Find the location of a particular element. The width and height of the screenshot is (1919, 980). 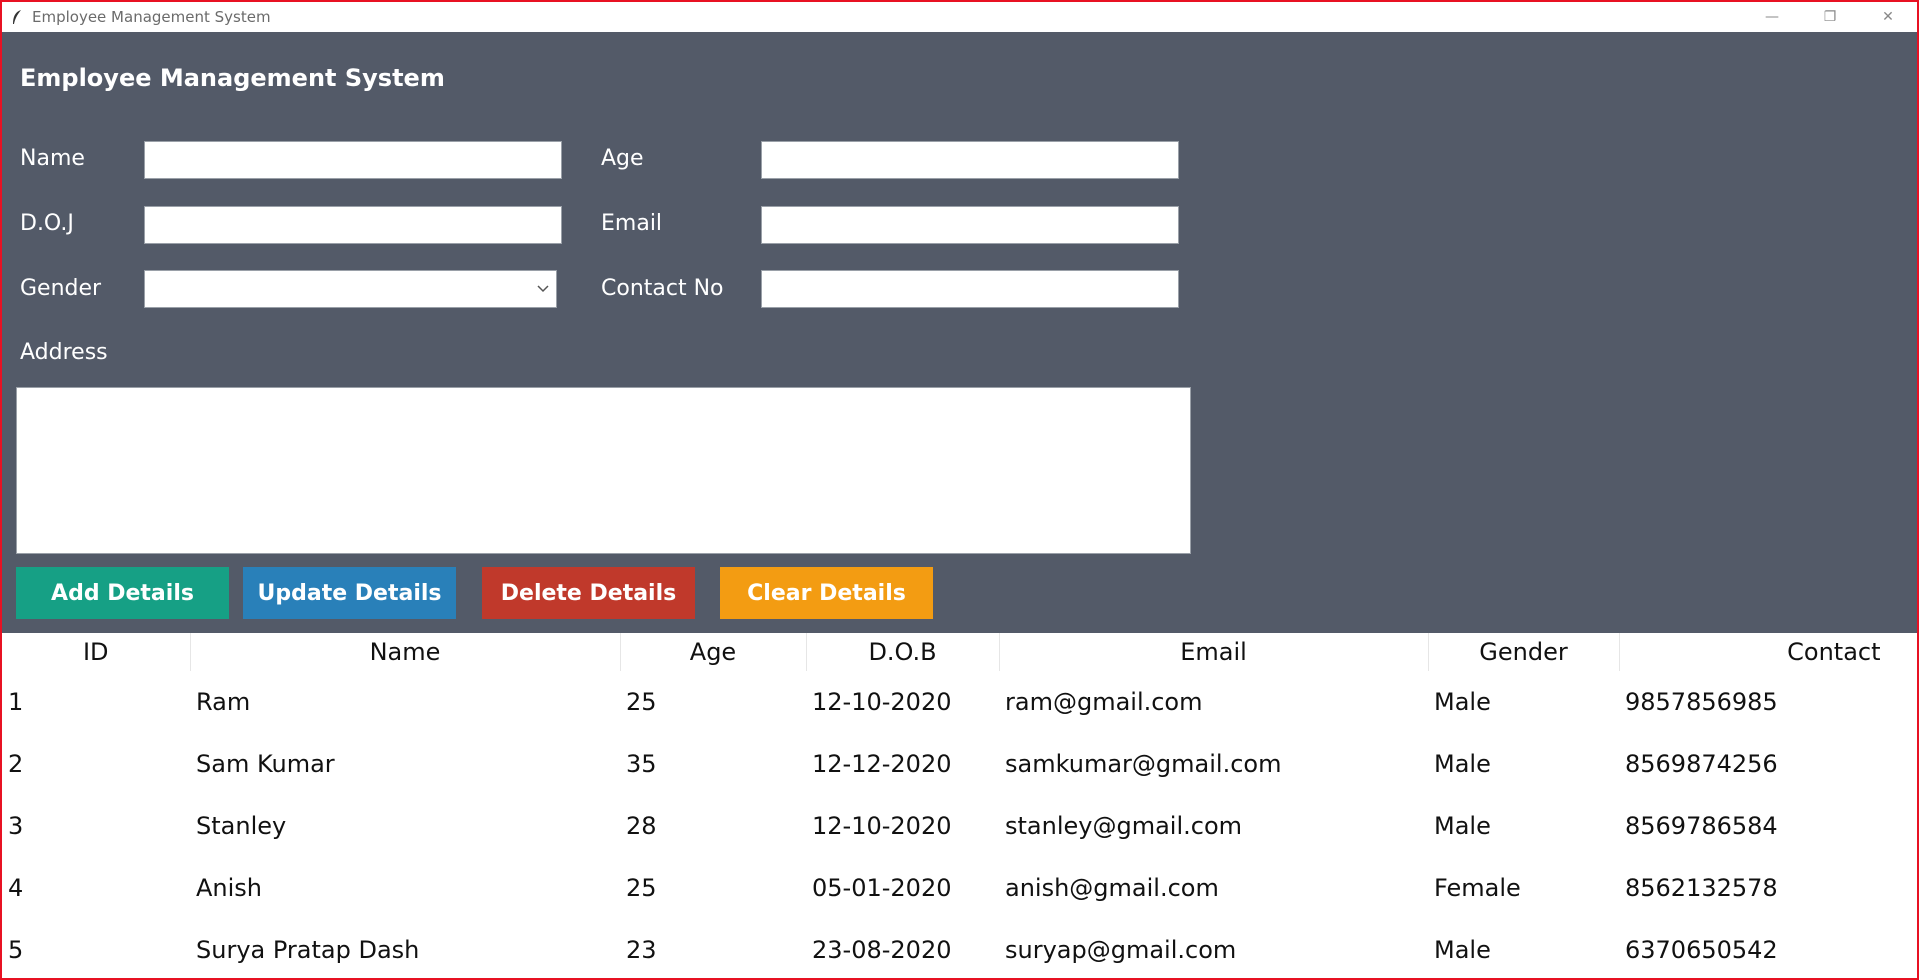

email-label: Email is located at coordinates (632, 223).